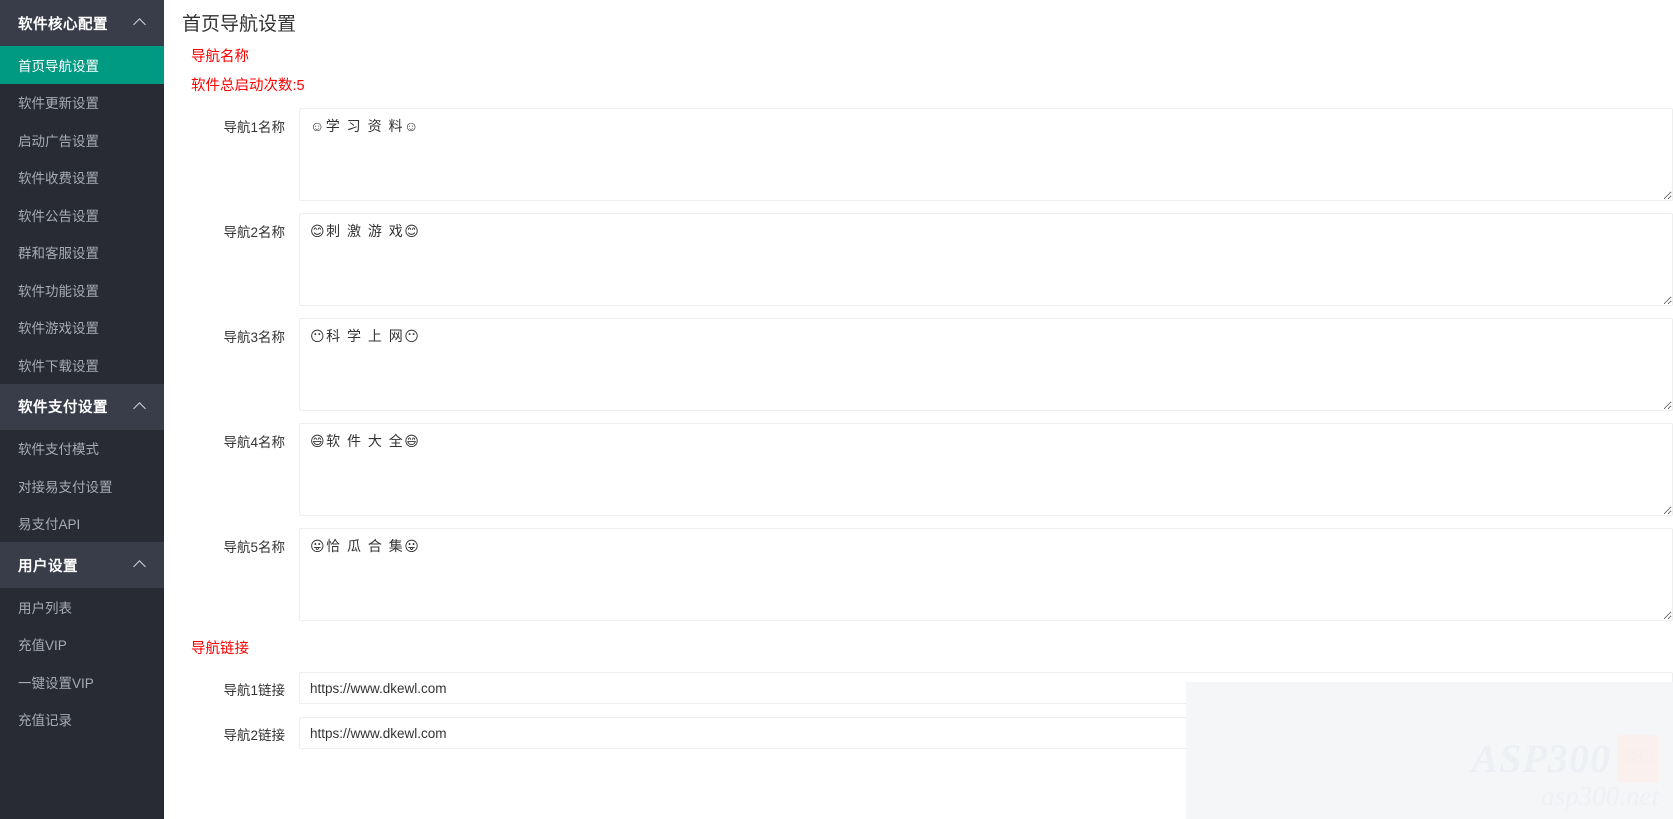  Describe the element at coordinates (82, 65) in the screenshot. I see `sidebar-item-0-0: 首页导航设置` at that location.